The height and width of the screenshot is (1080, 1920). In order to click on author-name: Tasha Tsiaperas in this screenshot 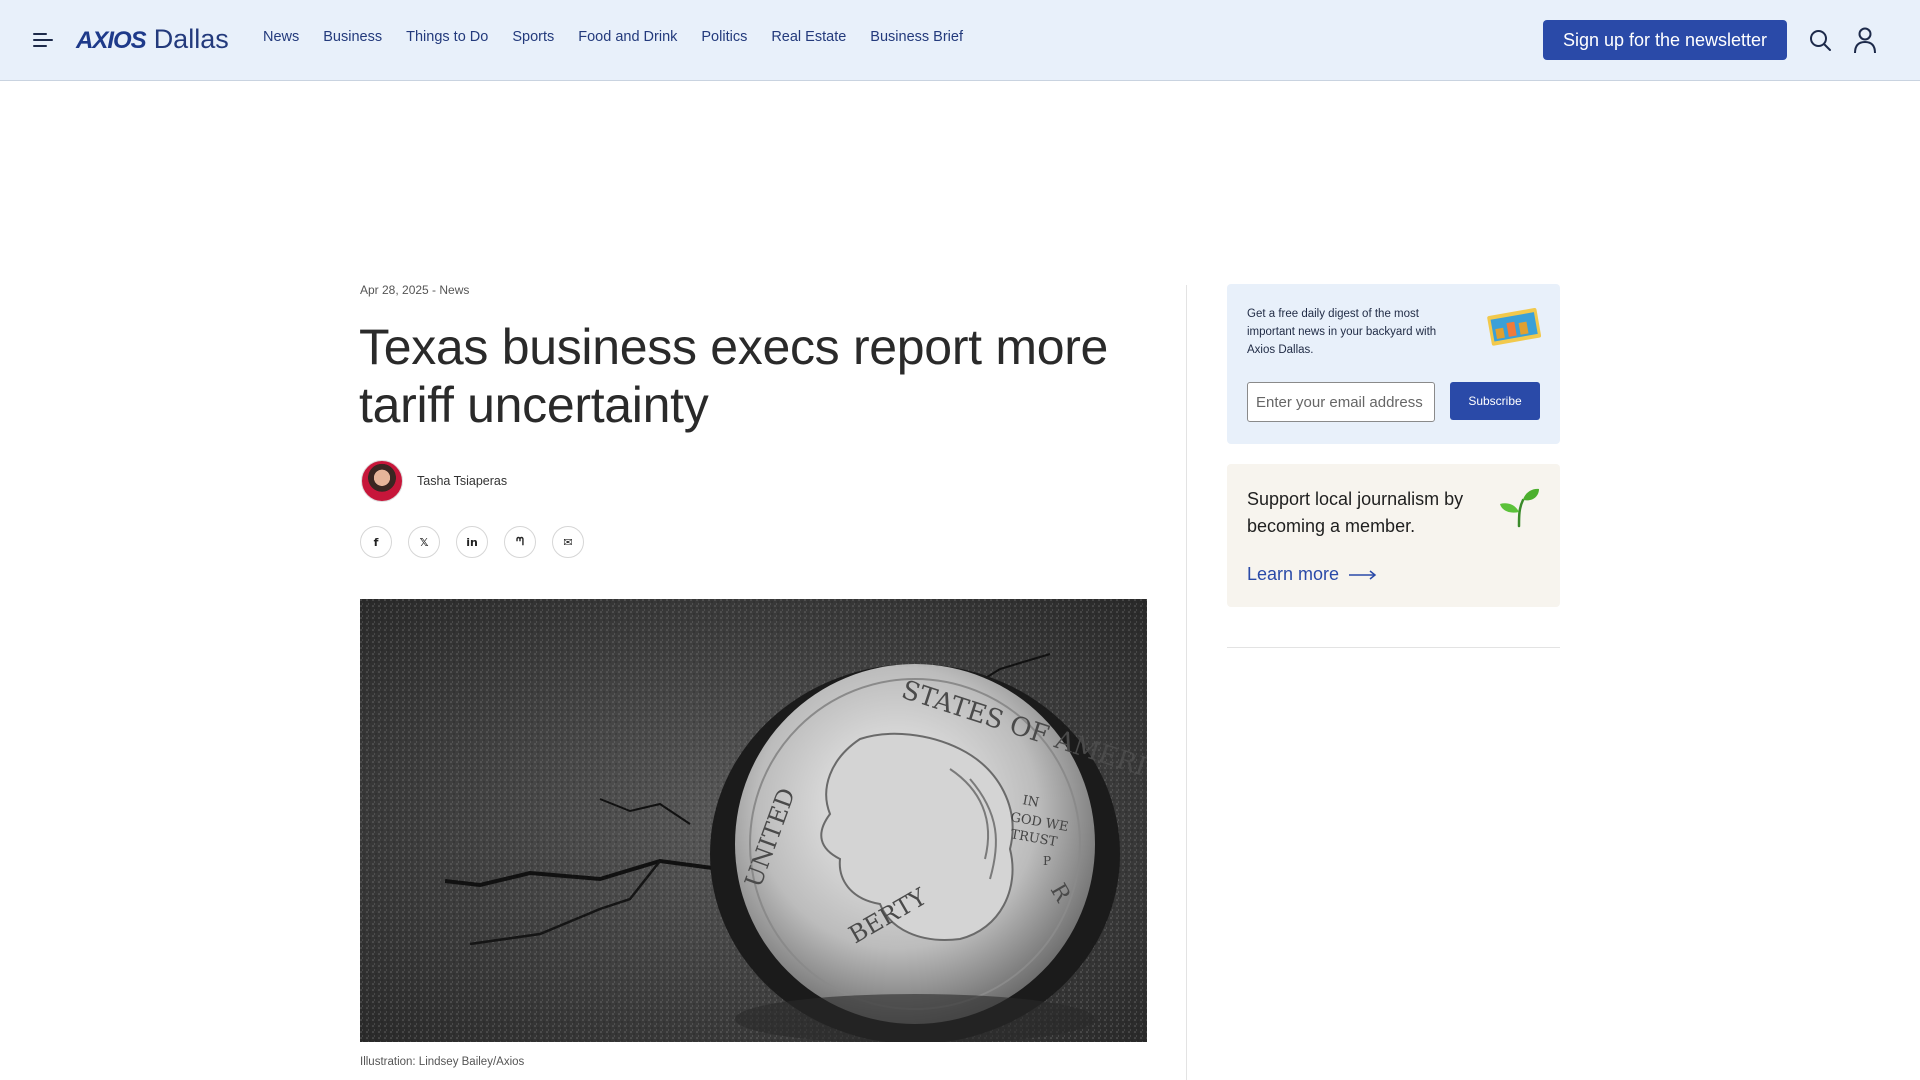, I will do `click(462, 481)`.